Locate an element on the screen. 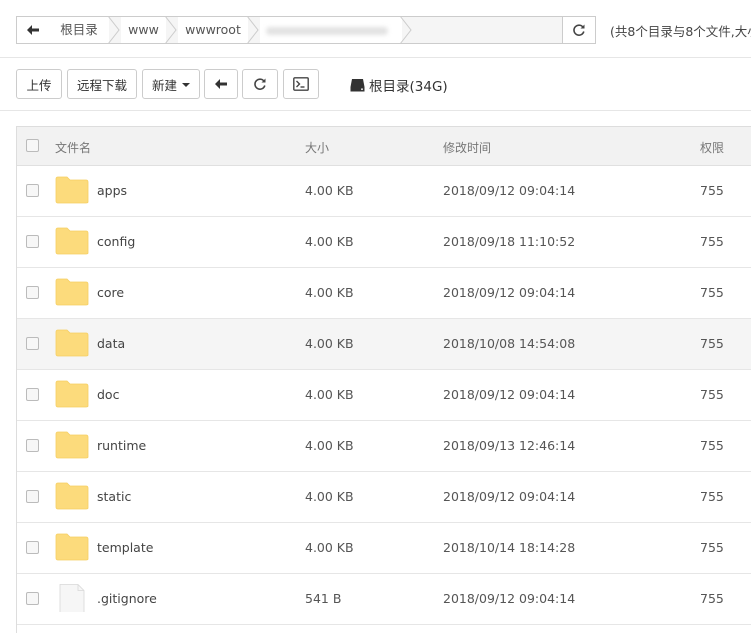 Image resolution: width=751 pixels, height=633 pixels. path-refresh-button is located at coordinates (578, 30).